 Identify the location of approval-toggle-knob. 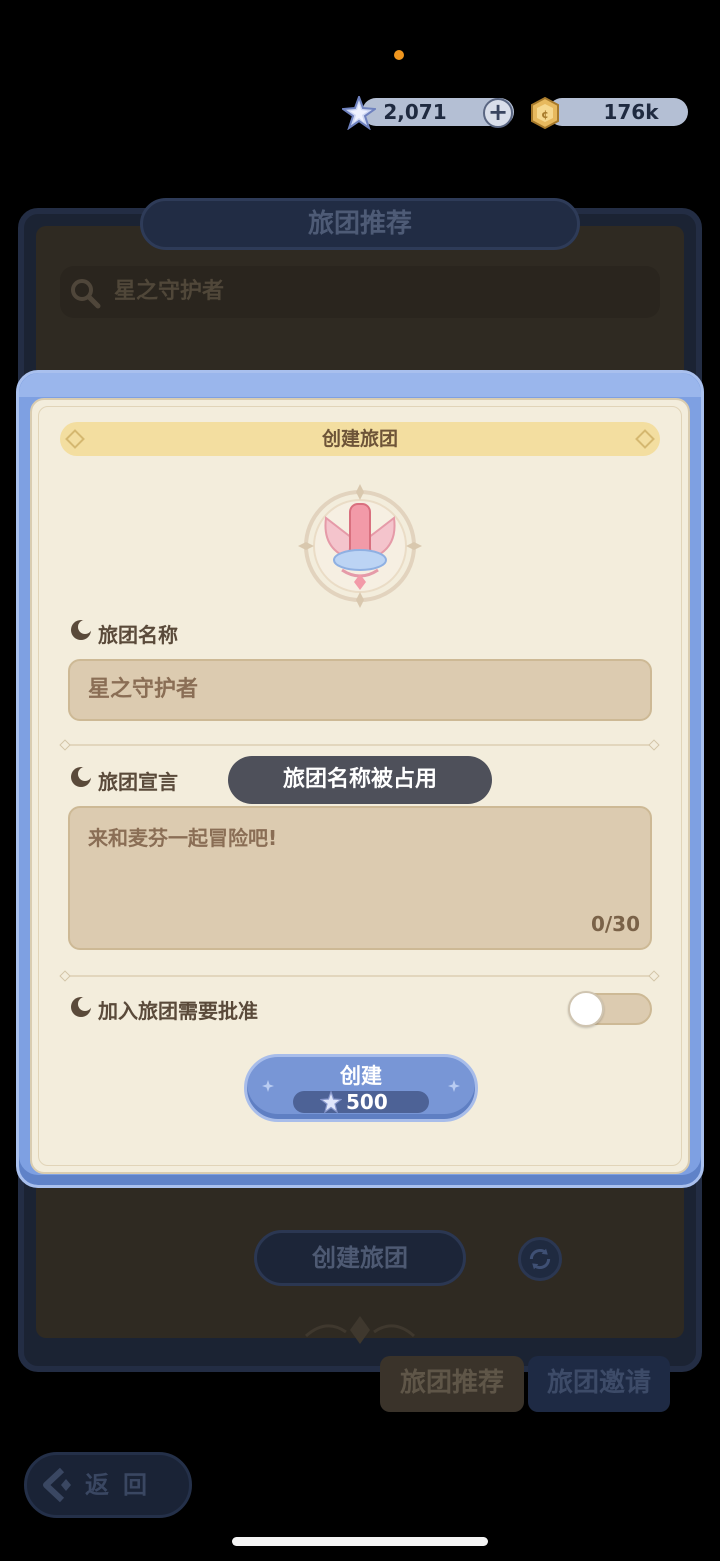
(586, 1009).